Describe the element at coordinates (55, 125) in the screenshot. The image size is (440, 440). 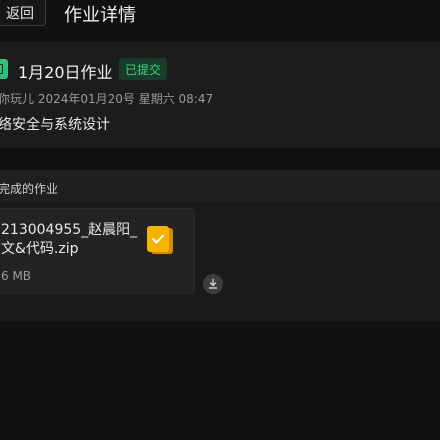
I see `course-name: 络安全与系统设计` at that location.